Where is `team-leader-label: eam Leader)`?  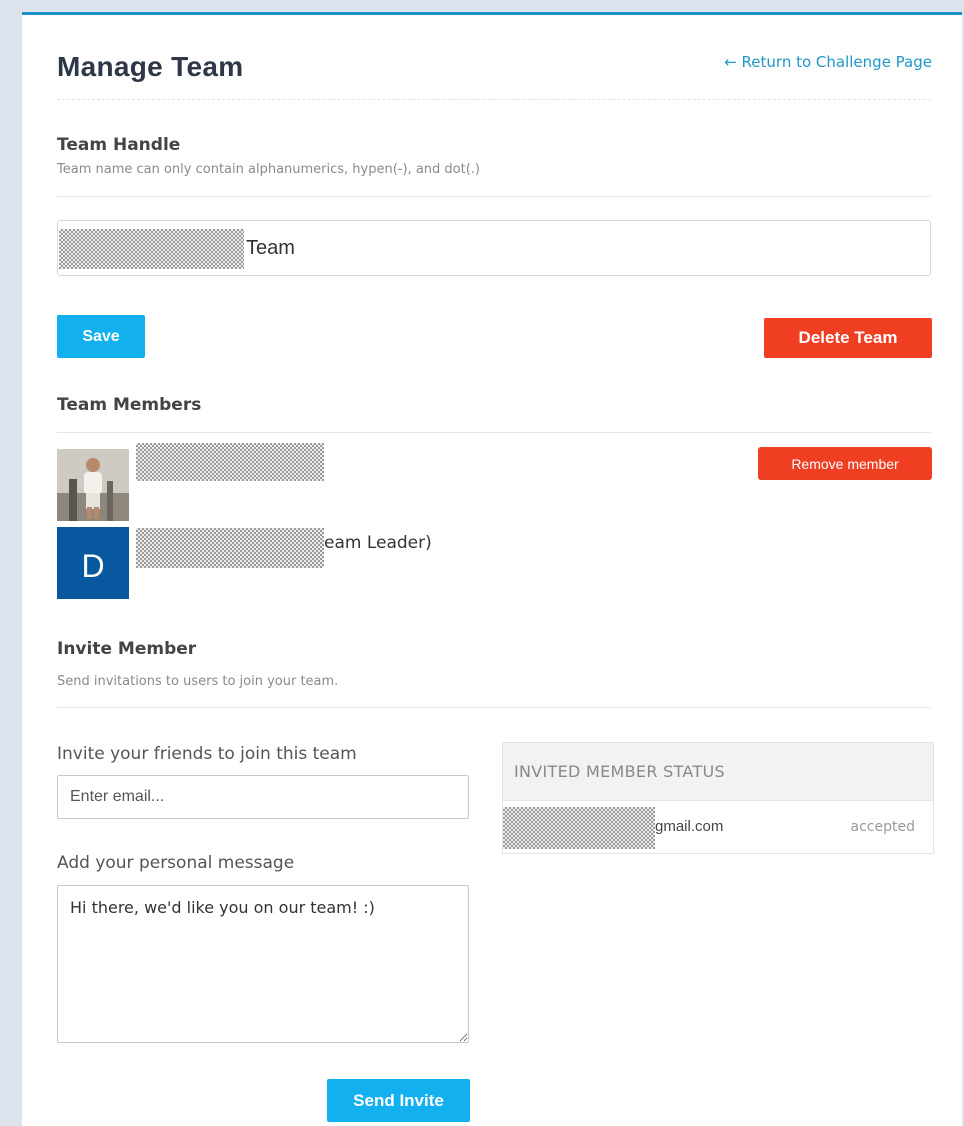 team-leader-label: eam Leader) is located at coordinates (378, 543).